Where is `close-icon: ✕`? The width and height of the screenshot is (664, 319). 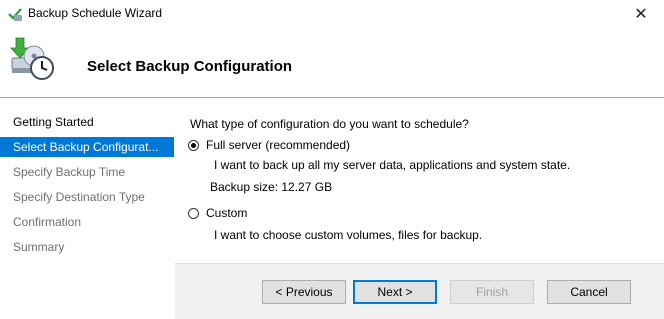 close-icon: ✕ is located at coordinates (641, 14).